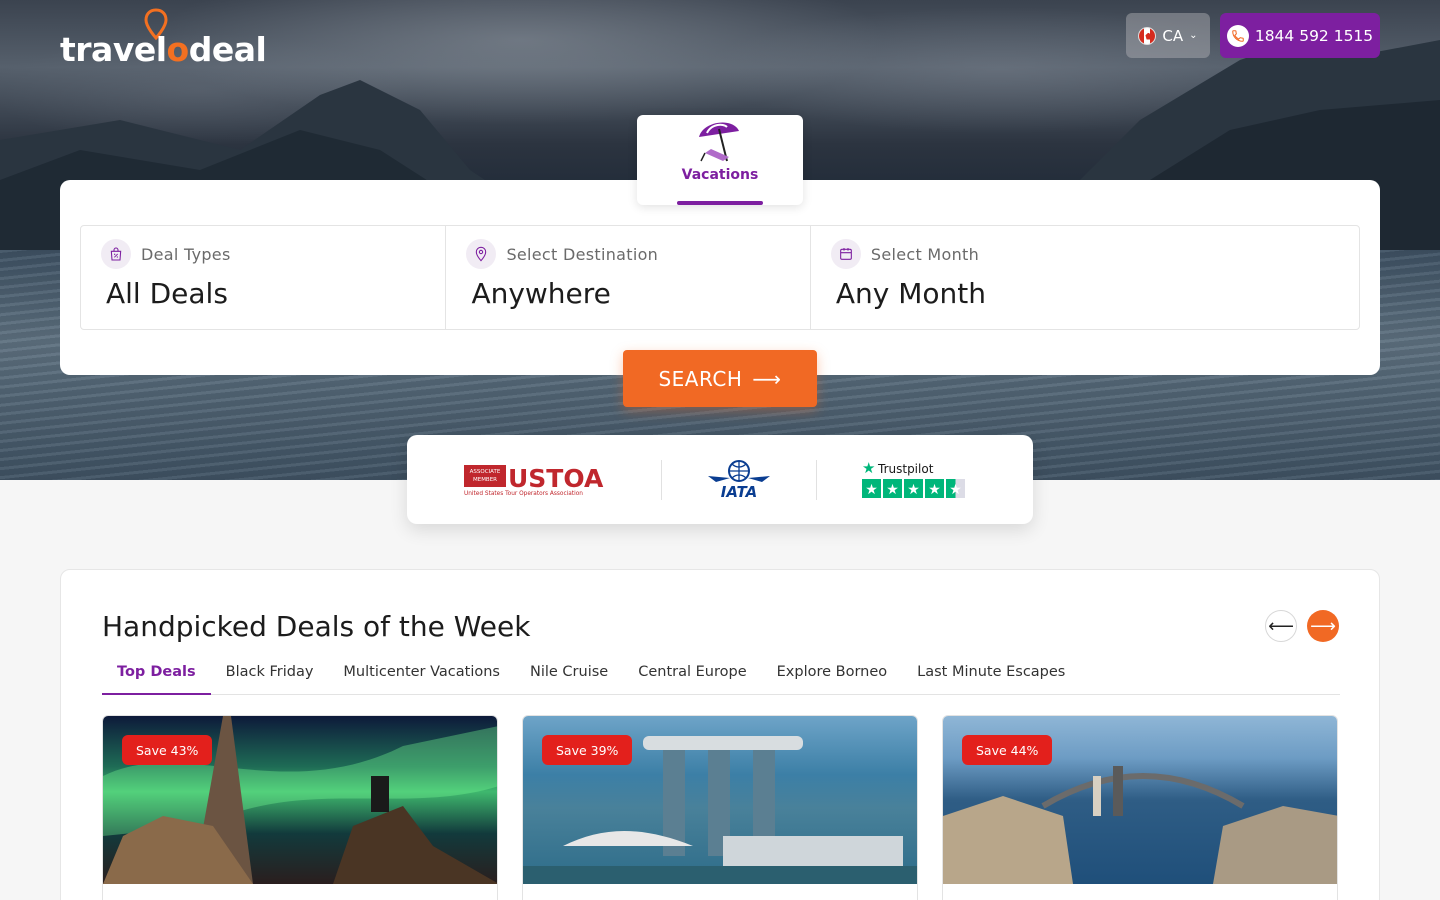 The width and height of the screenshot is (1440, 900). What do you see at coordinates (739, 491) in the screenshot?
I see `iata-text: IATA` at bounding box center [739, 491].